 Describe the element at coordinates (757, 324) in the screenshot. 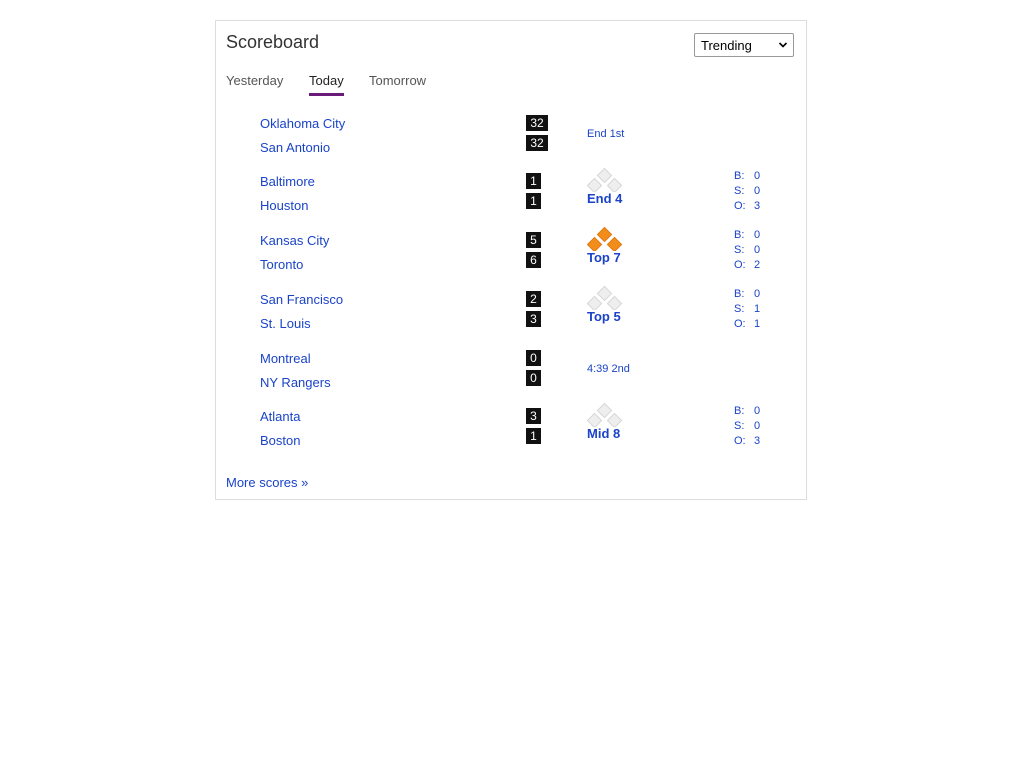

I see `outs-value: 1` at that location.